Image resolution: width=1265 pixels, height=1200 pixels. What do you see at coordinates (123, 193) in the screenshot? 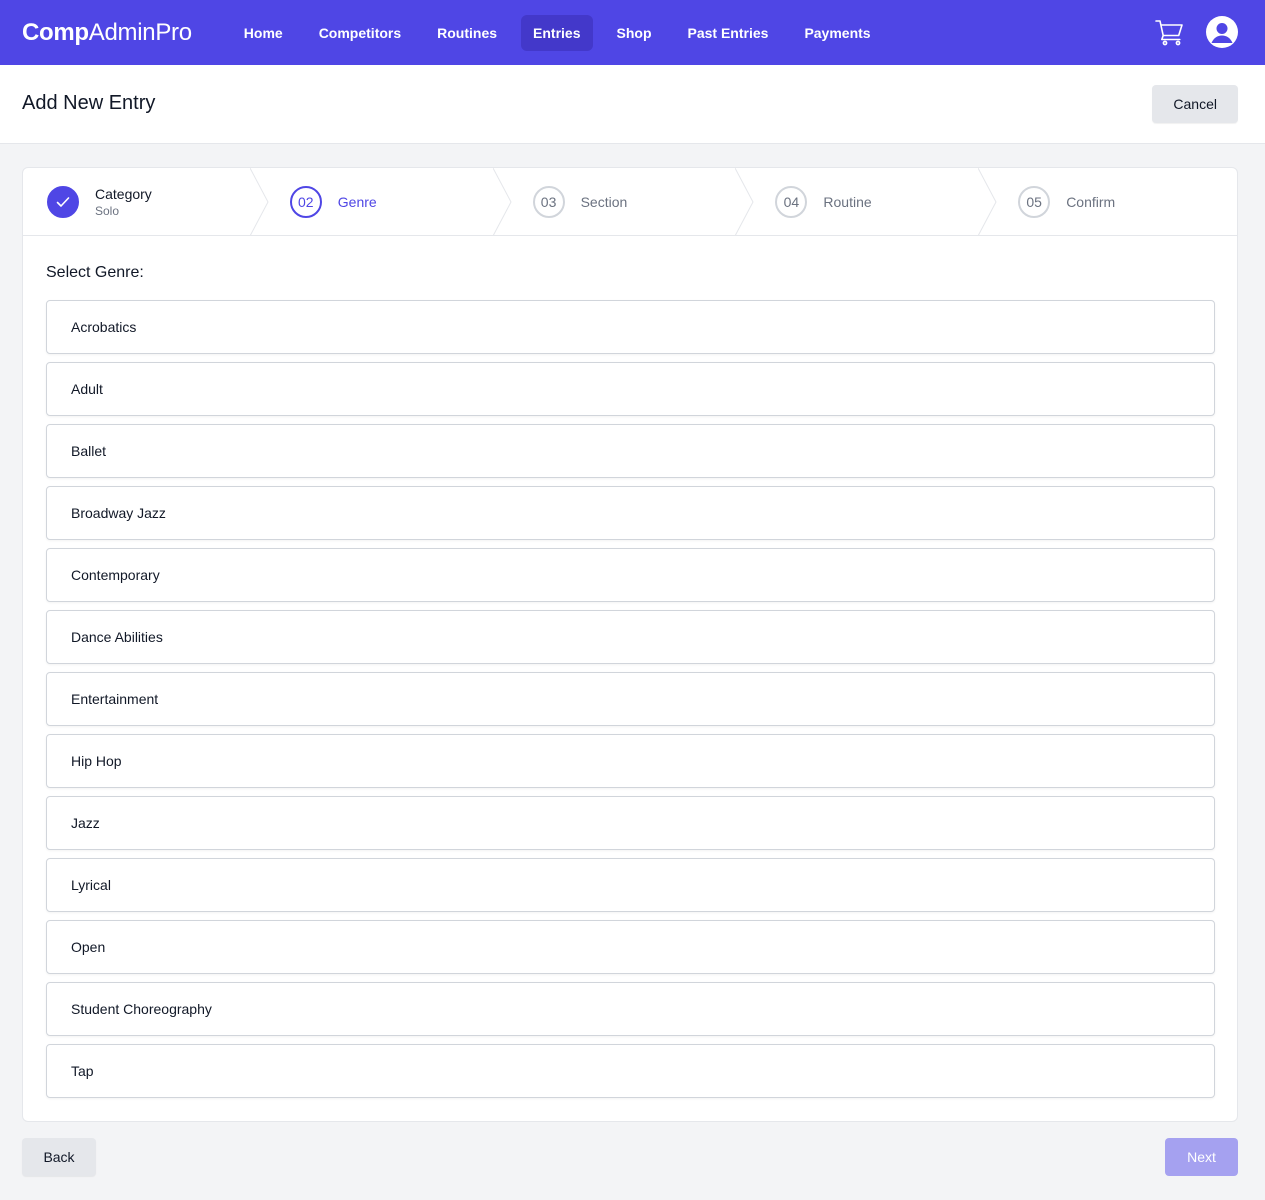
I see `step-label: Category` at bounding box center [123, 193].